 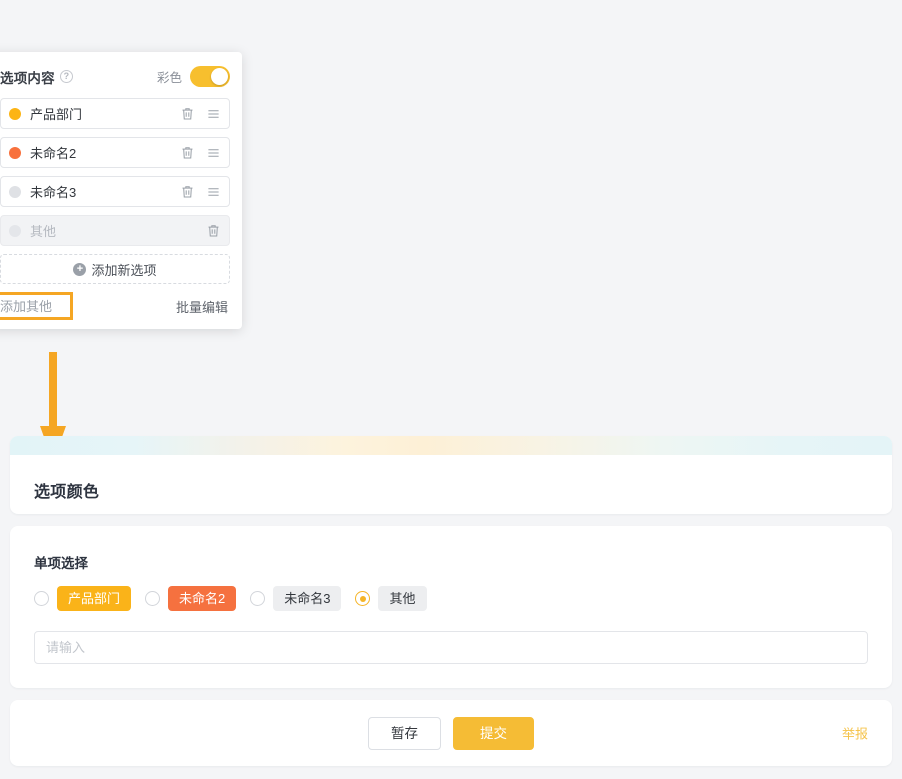 What do you see at coordinates (53, 153) in the screenshot?
I see `option-label: 未命名2` at bounding box center [53, 153].